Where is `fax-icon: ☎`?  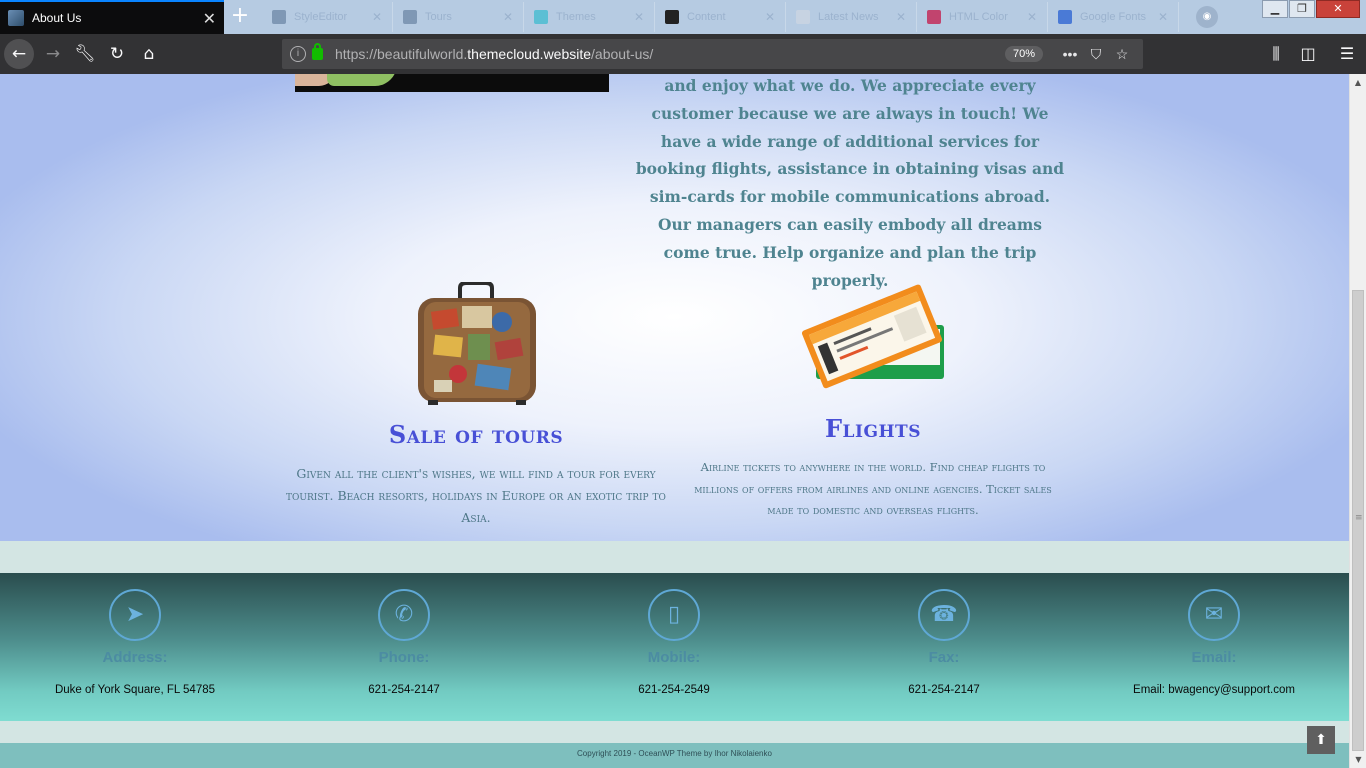 fax-icon: ☎ is located at coordinates (944, 615).